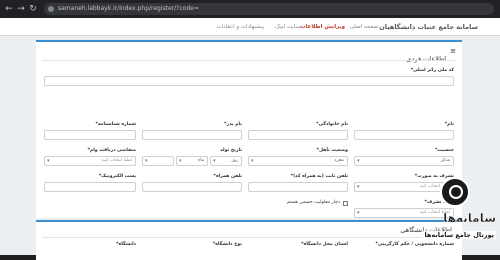 The width and height of the screenshot is (500, 260). I want to click on nav-link-edit-info: ویرایش اطلاعات, so click(322, 27).